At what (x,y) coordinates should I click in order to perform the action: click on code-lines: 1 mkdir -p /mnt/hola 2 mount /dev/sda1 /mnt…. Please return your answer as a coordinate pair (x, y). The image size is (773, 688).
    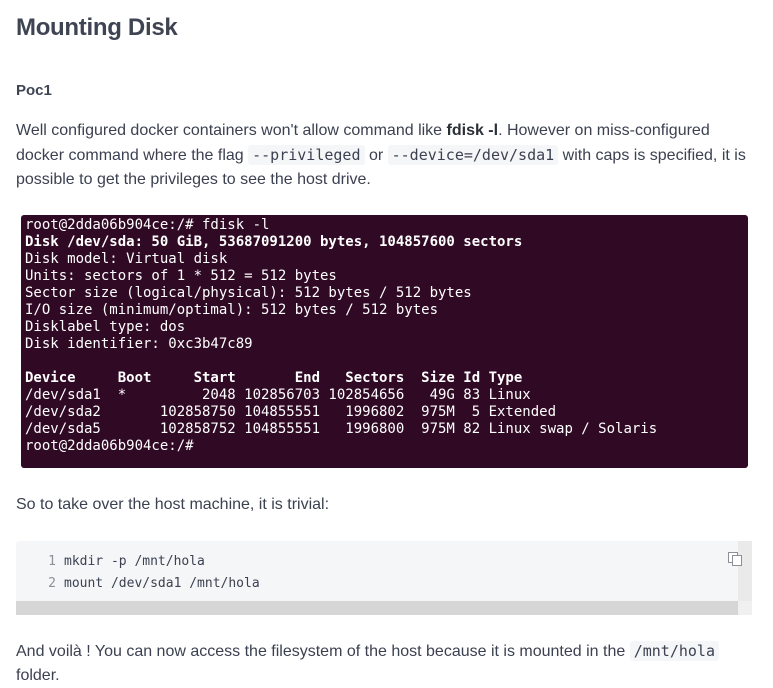
    Looking at the image, I should click on (138, 573).